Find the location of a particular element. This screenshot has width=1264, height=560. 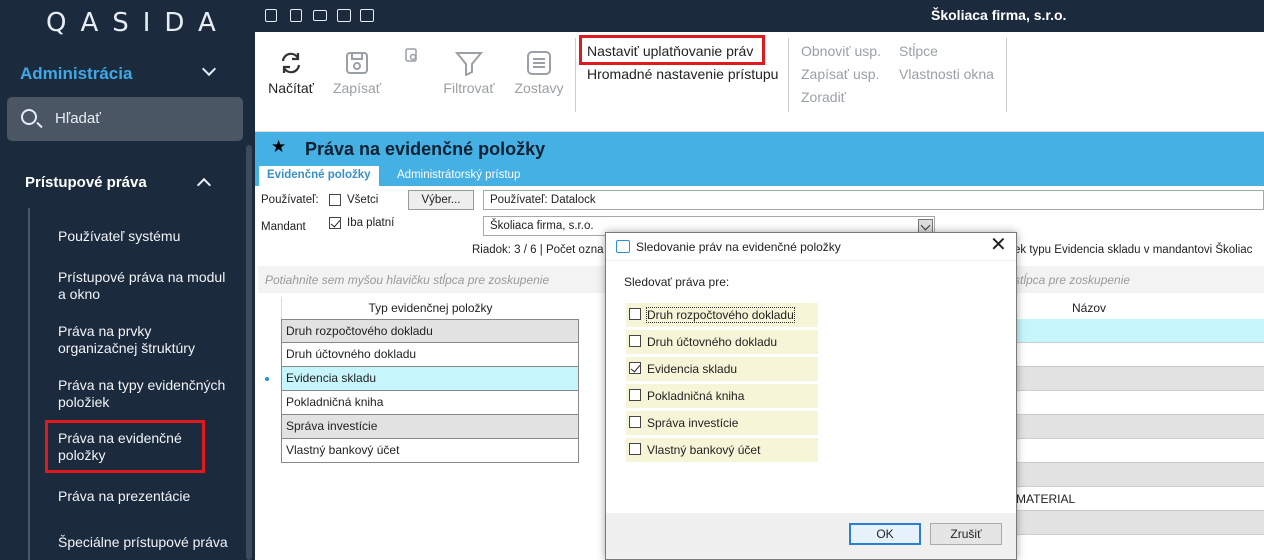

highlight-box is located at coordinates (125, 446).